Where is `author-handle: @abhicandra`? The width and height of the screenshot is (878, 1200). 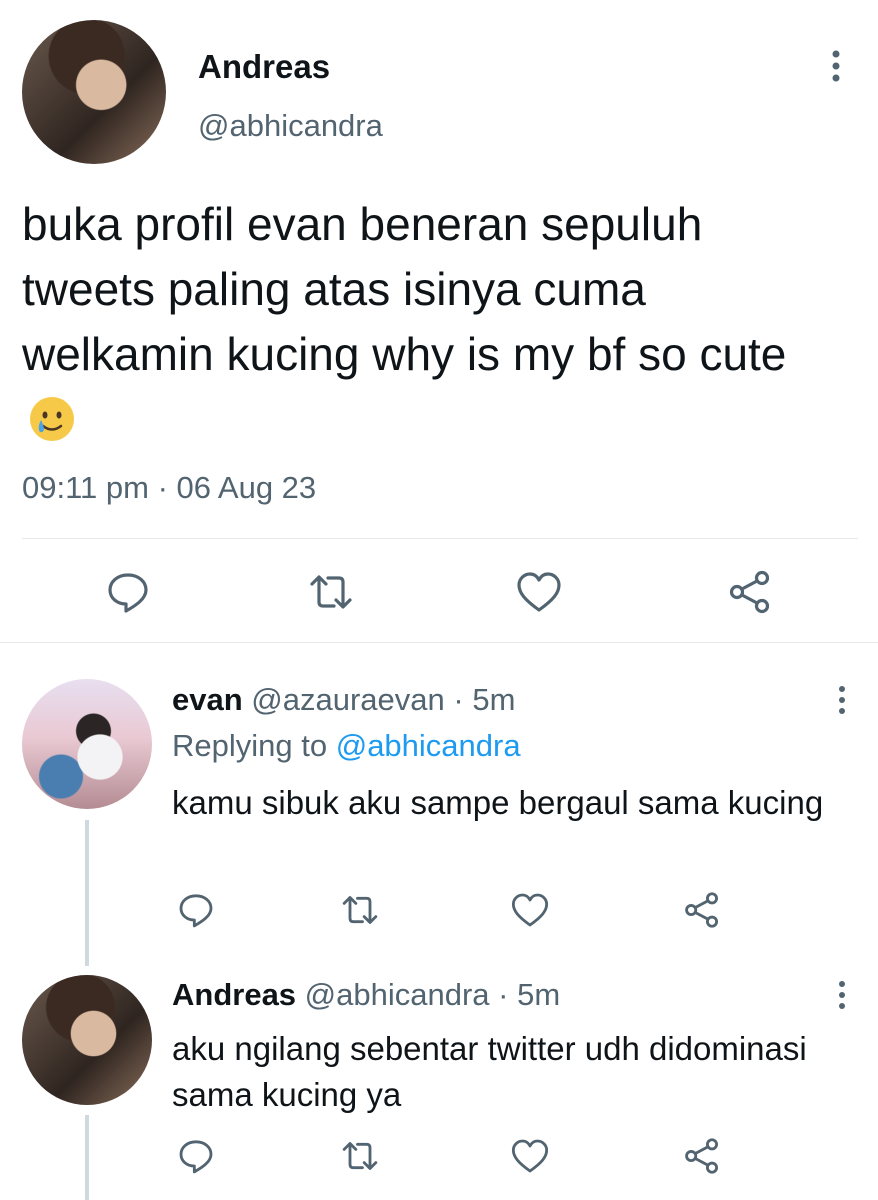
author-handle: @abhicandra is located at coordinates (290, 126).